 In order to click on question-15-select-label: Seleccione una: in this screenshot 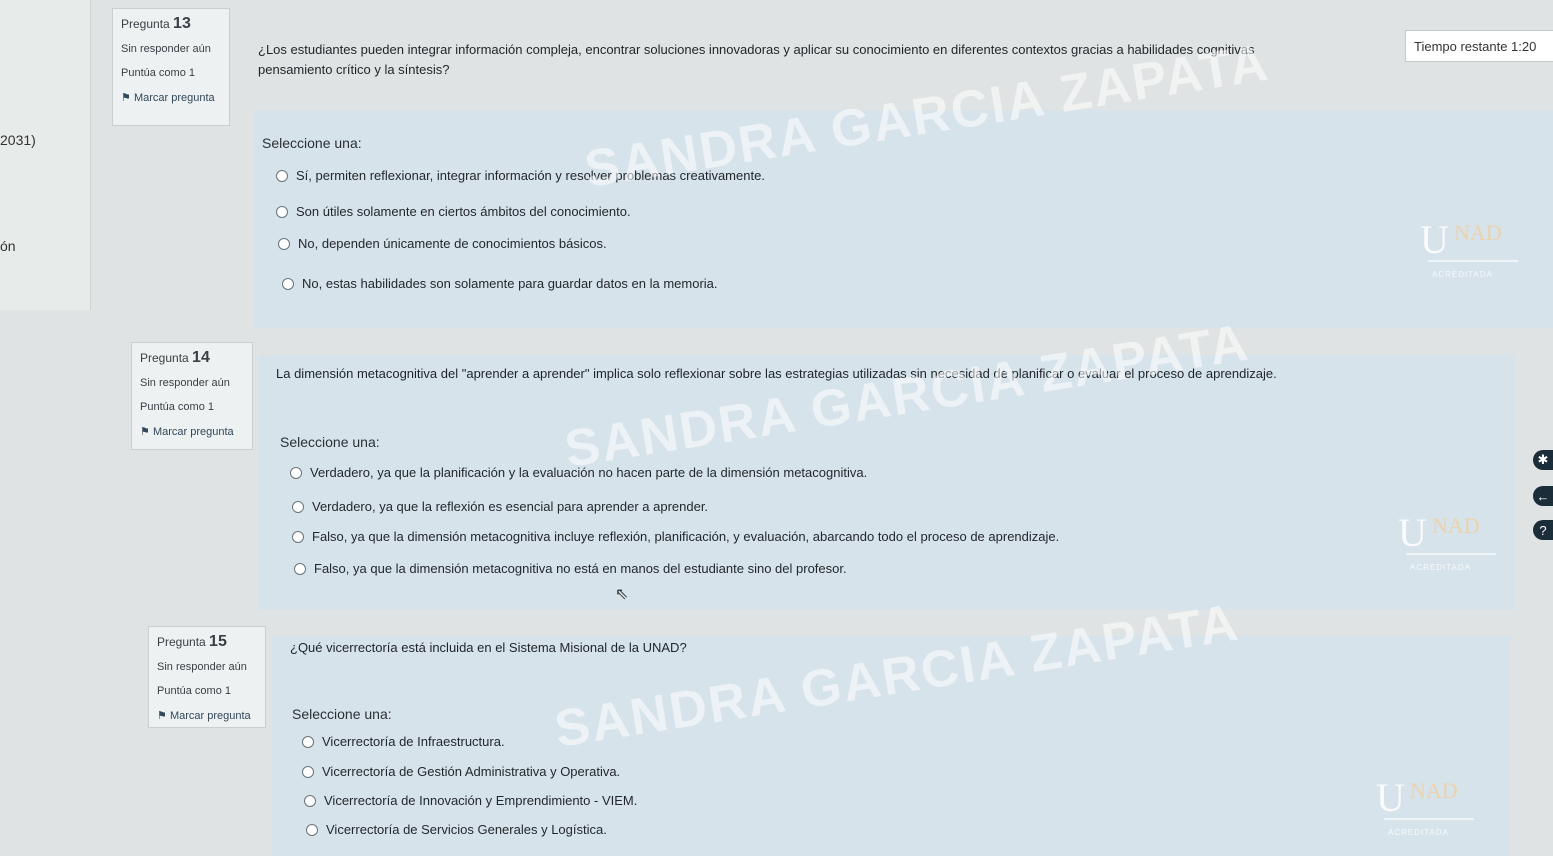, I will do `click(342, 714)`.